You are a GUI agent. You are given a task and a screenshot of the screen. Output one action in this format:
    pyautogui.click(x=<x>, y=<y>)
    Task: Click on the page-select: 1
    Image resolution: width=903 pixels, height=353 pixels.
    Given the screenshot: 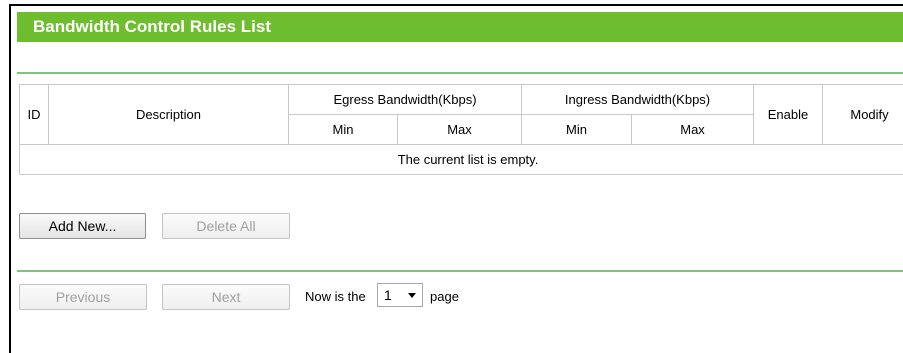 What is the action you would take?
    pyautogui.click(x=400, y=295)
    